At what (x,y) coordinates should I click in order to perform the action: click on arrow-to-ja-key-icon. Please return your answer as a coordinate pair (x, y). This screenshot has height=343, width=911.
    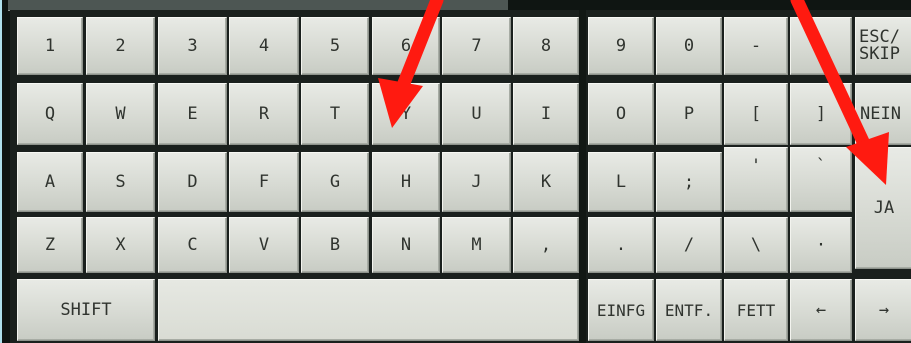
    Looking at the image, I should click on (839, 92).